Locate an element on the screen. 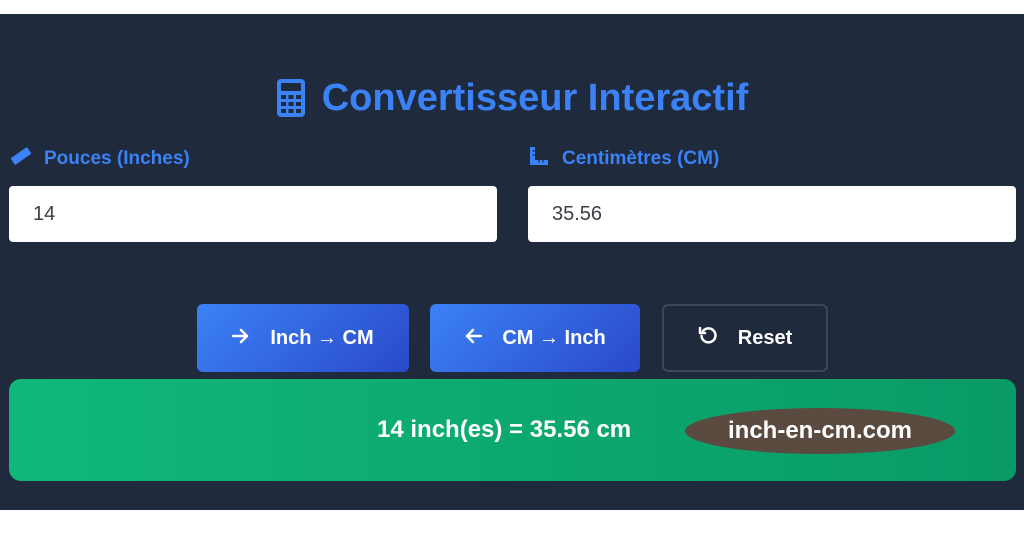  inches-input is located at coordinates (253, 214).